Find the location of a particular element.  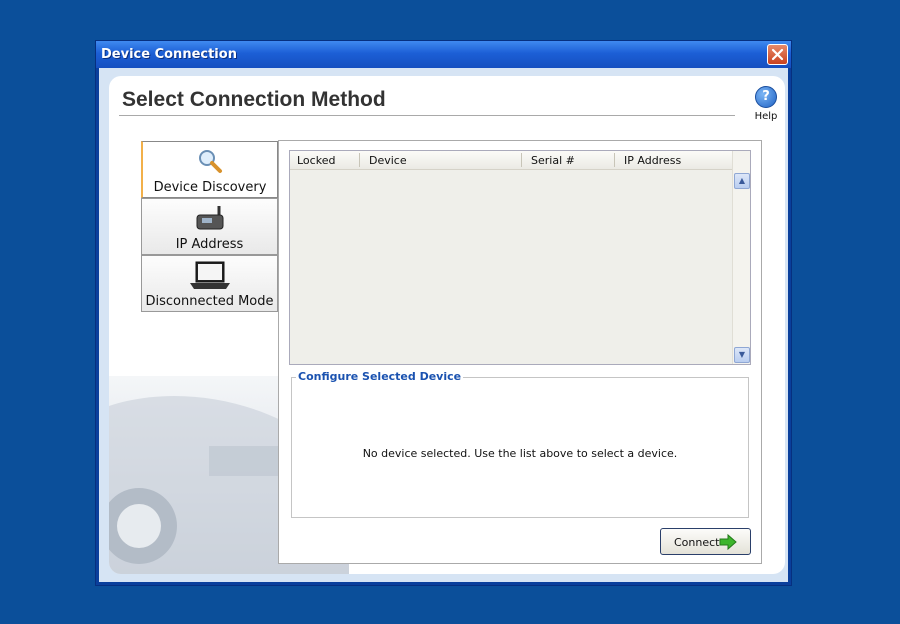

tab-device-discovery: Device Discovery is located at coordinates (209, 169).